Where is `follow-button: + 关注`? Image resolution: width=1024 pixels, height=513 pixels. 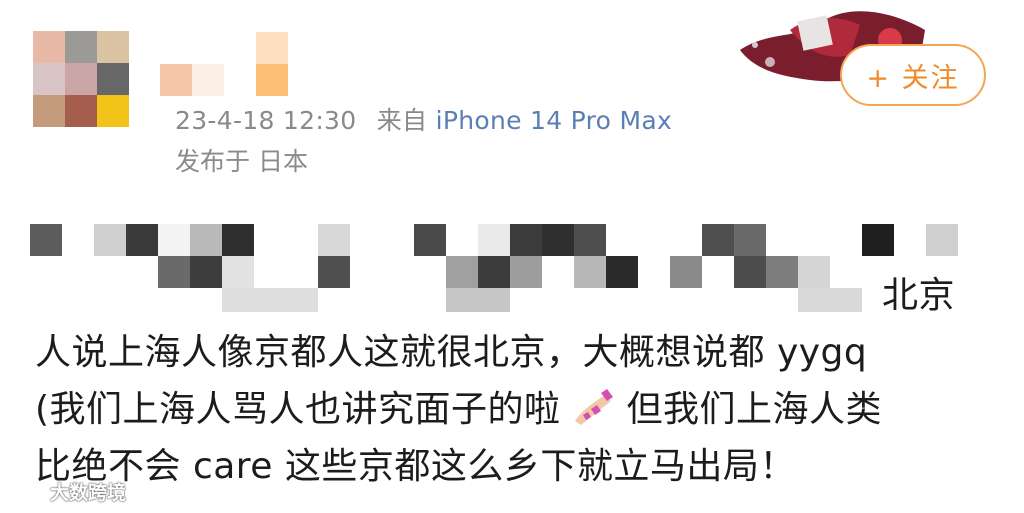 follow-button: + 关注 is located at coordinates (913, 75).